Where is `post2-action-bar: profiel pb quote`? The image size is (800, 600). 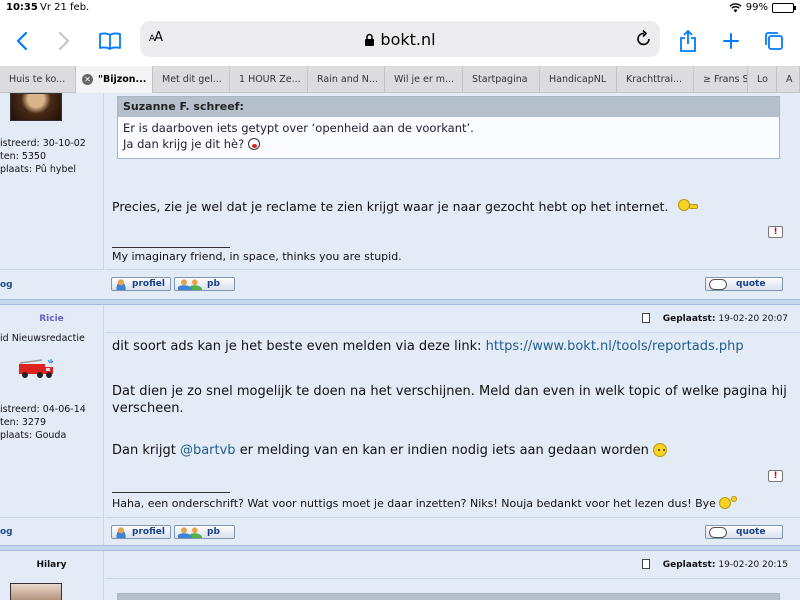 post2-action-bar: profiel pb quote is located at coordinates (452, 531).